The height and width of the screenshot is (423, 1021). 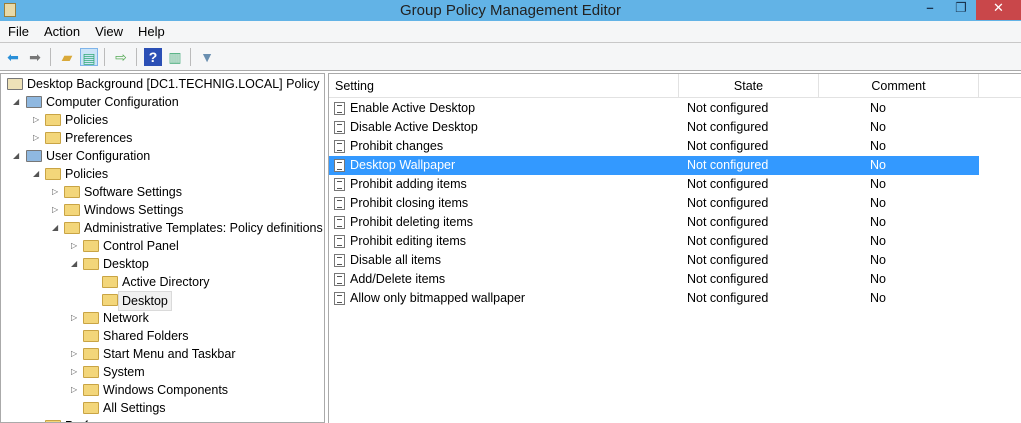 What do you see at coordinates (654, 146) in the screenshot?
I see `setting-row: Prohibit changes Not configured No` at bounding box center [654, 146].